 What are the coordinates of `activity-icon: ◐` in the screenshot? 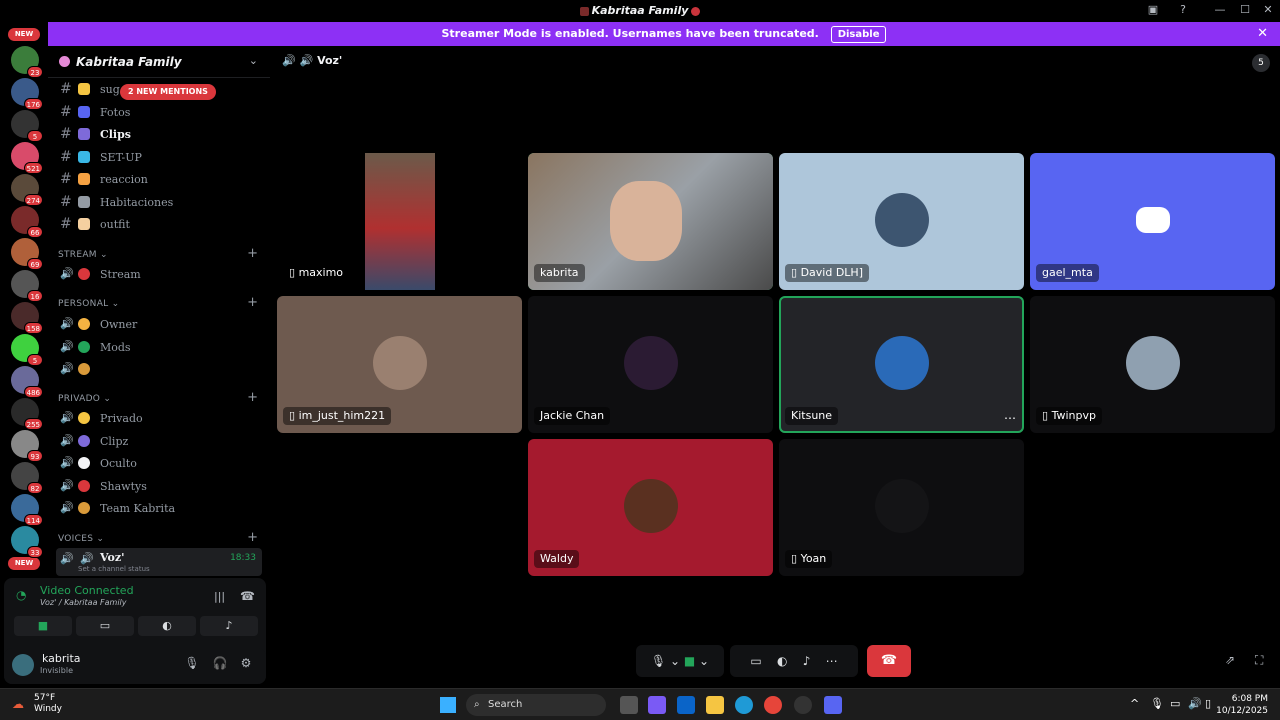 It's located at (782, 661).